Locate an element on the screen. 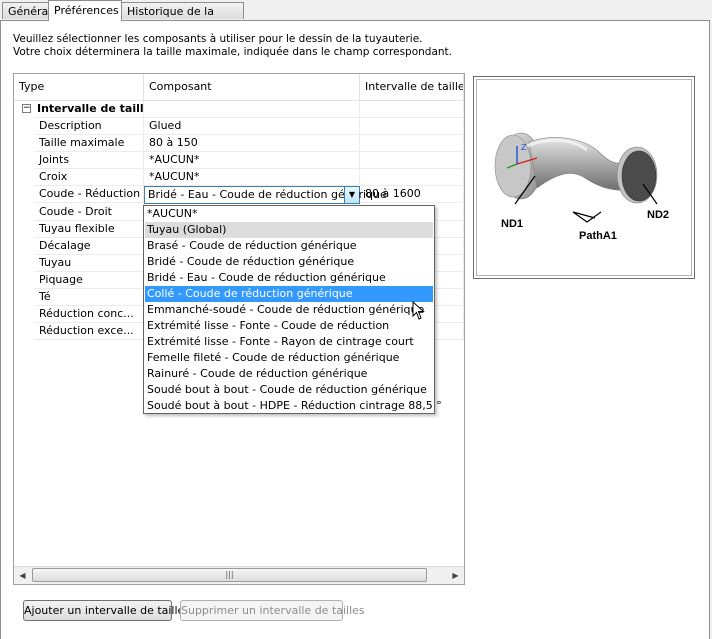  remove-size-range-button: Supprimer un intervalle de tailles is located at coordinates (272, 610).